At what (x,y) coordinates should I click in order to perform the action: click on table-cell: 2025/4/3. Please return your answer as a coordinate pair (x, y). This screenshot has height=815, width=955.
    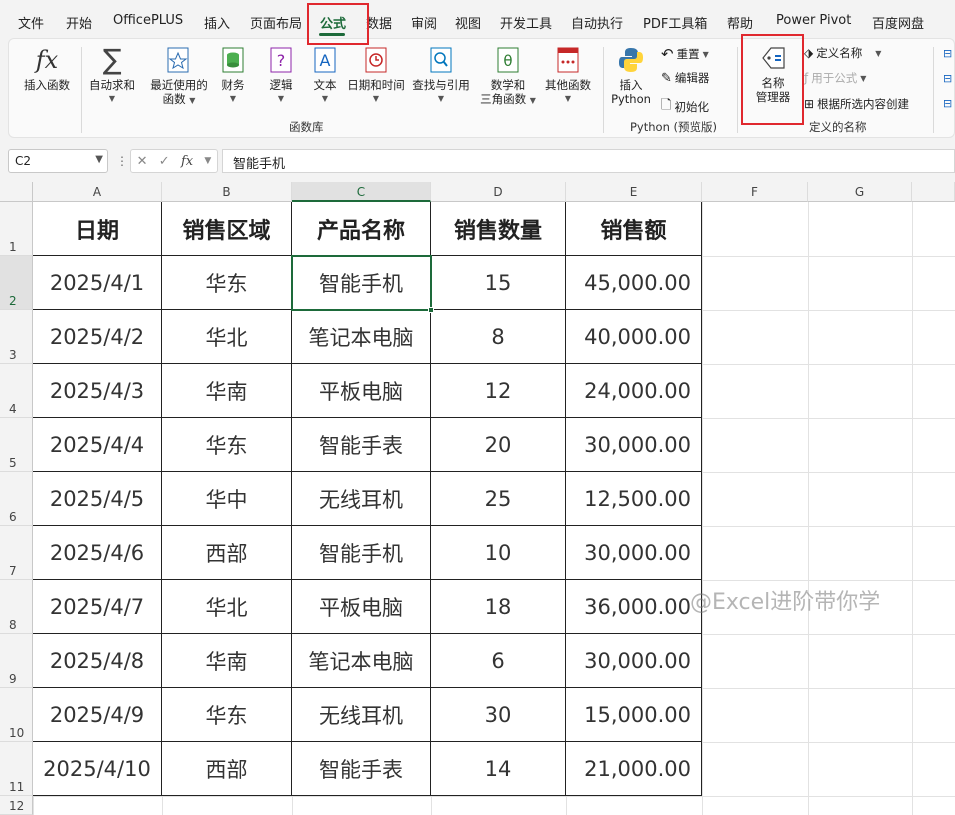
    Looking at the image, I should click on (97, 391).